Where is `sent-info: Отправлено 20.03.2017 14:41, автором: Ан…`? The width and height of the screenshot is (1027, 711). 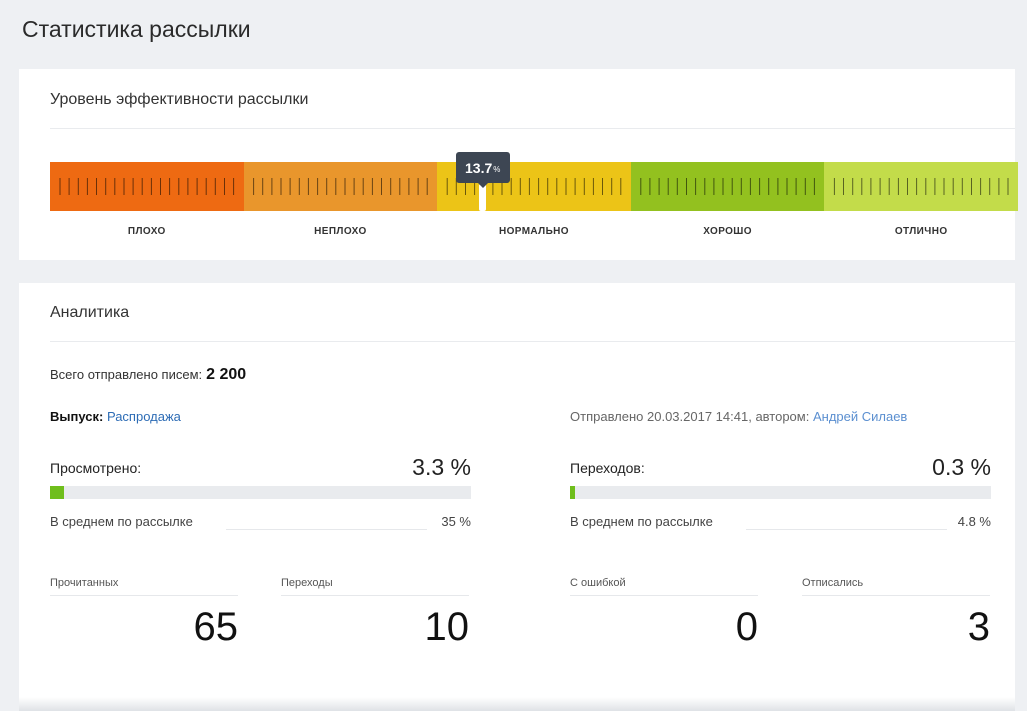
sent-info: Отправлено 20.03.2017 14:41, автором: Ан… is located at coordinates (738, 416).